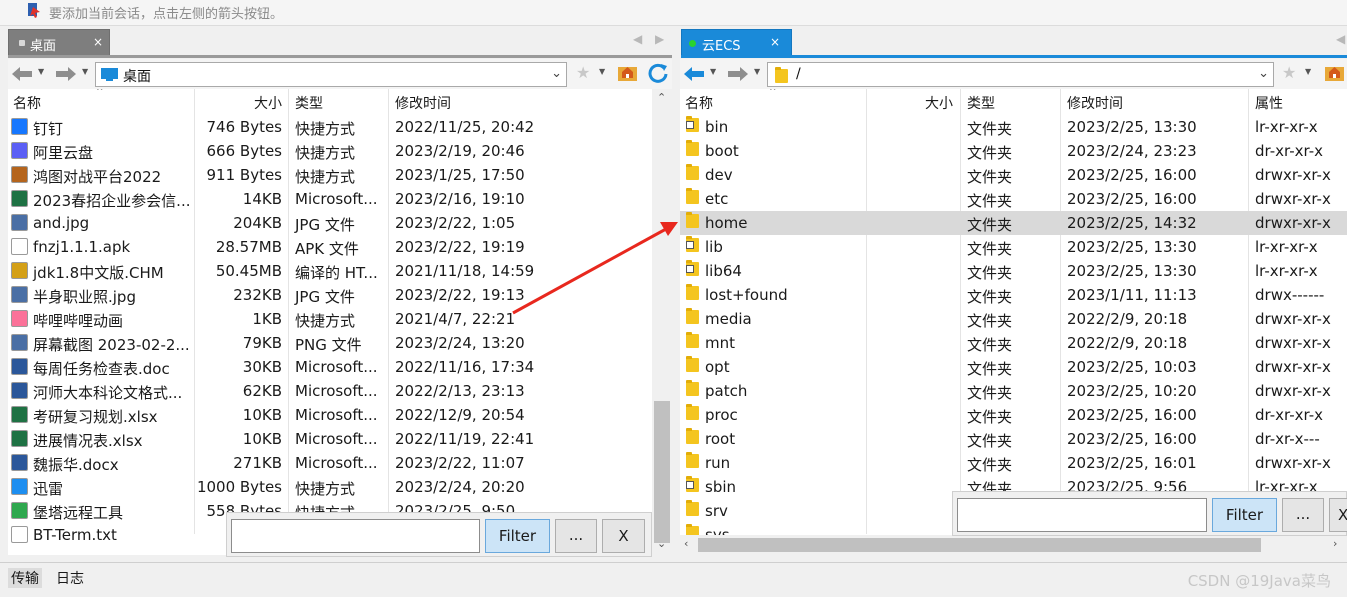 The image size is (1347, 597). Describe the element at coordinates (595, 268) in the screenshot. I see `annotation-arrow` at that location.